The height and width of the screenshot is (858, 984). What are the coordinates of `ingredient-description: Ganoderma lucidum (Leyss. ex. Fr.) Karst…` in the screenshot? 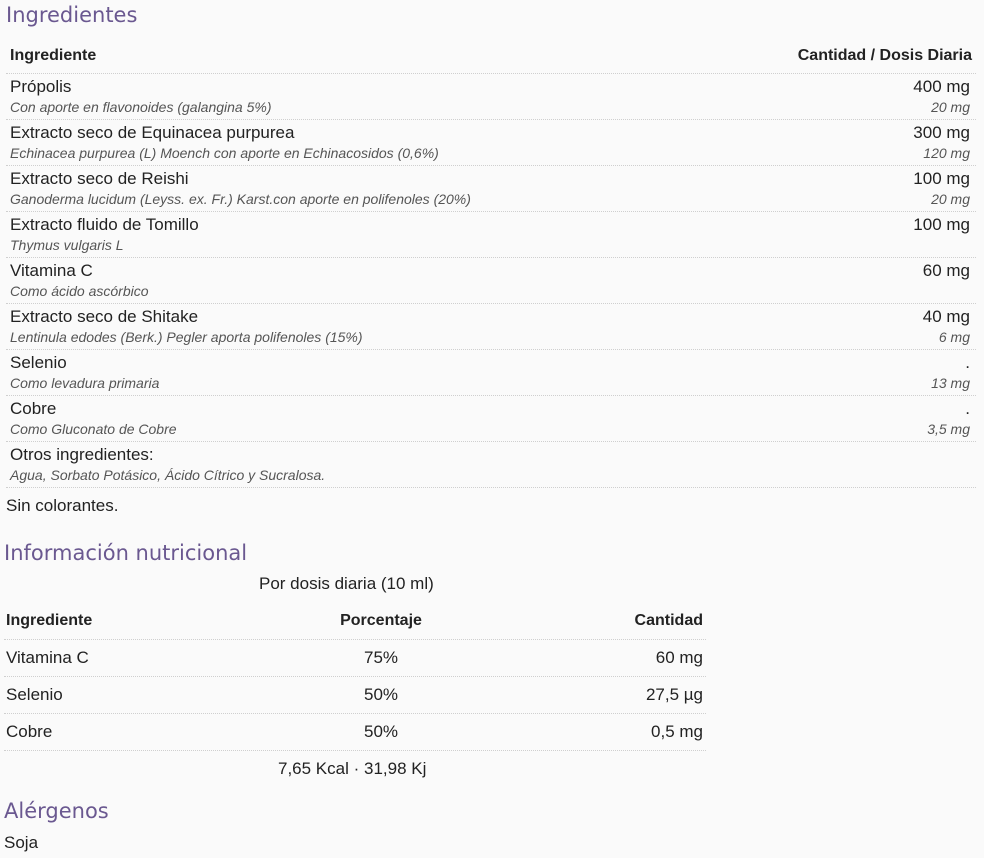 It's located at (240, 199).